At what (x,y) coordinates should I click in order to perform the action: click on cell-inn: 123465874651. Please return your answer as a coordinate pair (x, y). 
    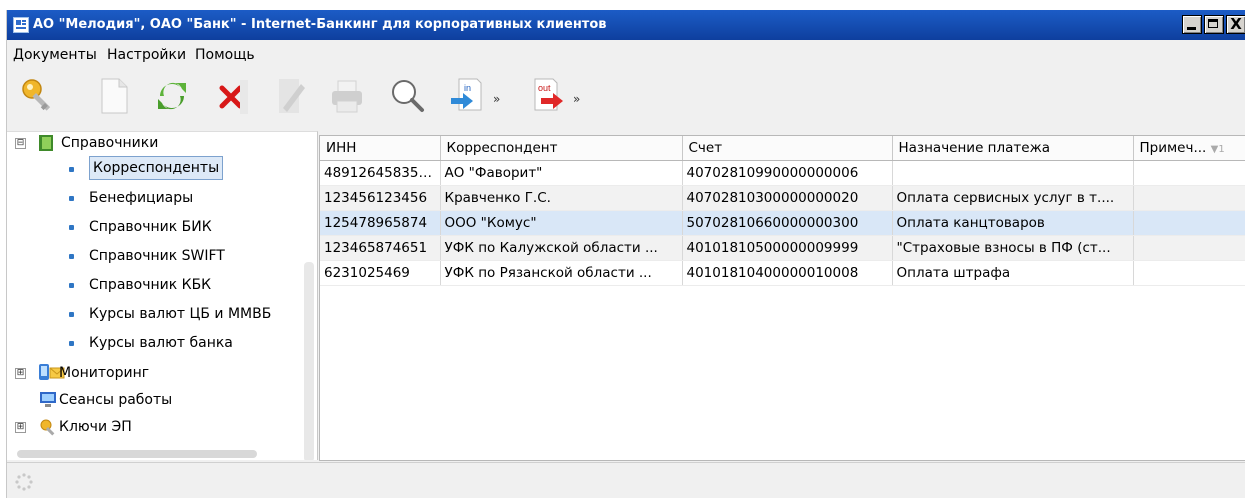
    Looking at the image, I should click on (380, 248).